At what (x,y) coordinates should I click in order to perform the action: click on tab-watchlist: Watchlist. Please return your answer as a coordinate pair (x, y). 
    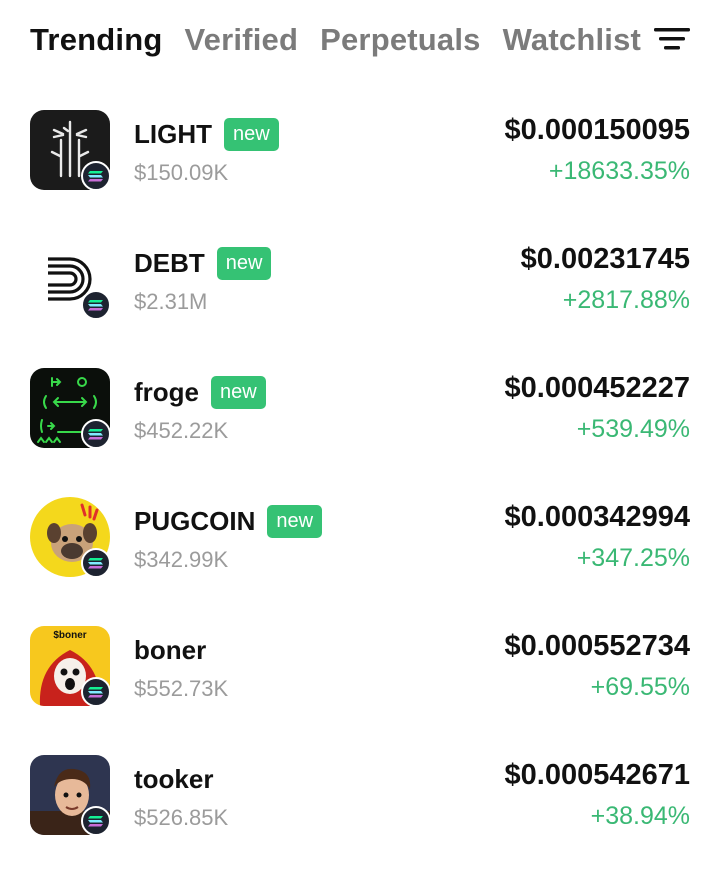
    Looking at the image, I should click on (572, 40).